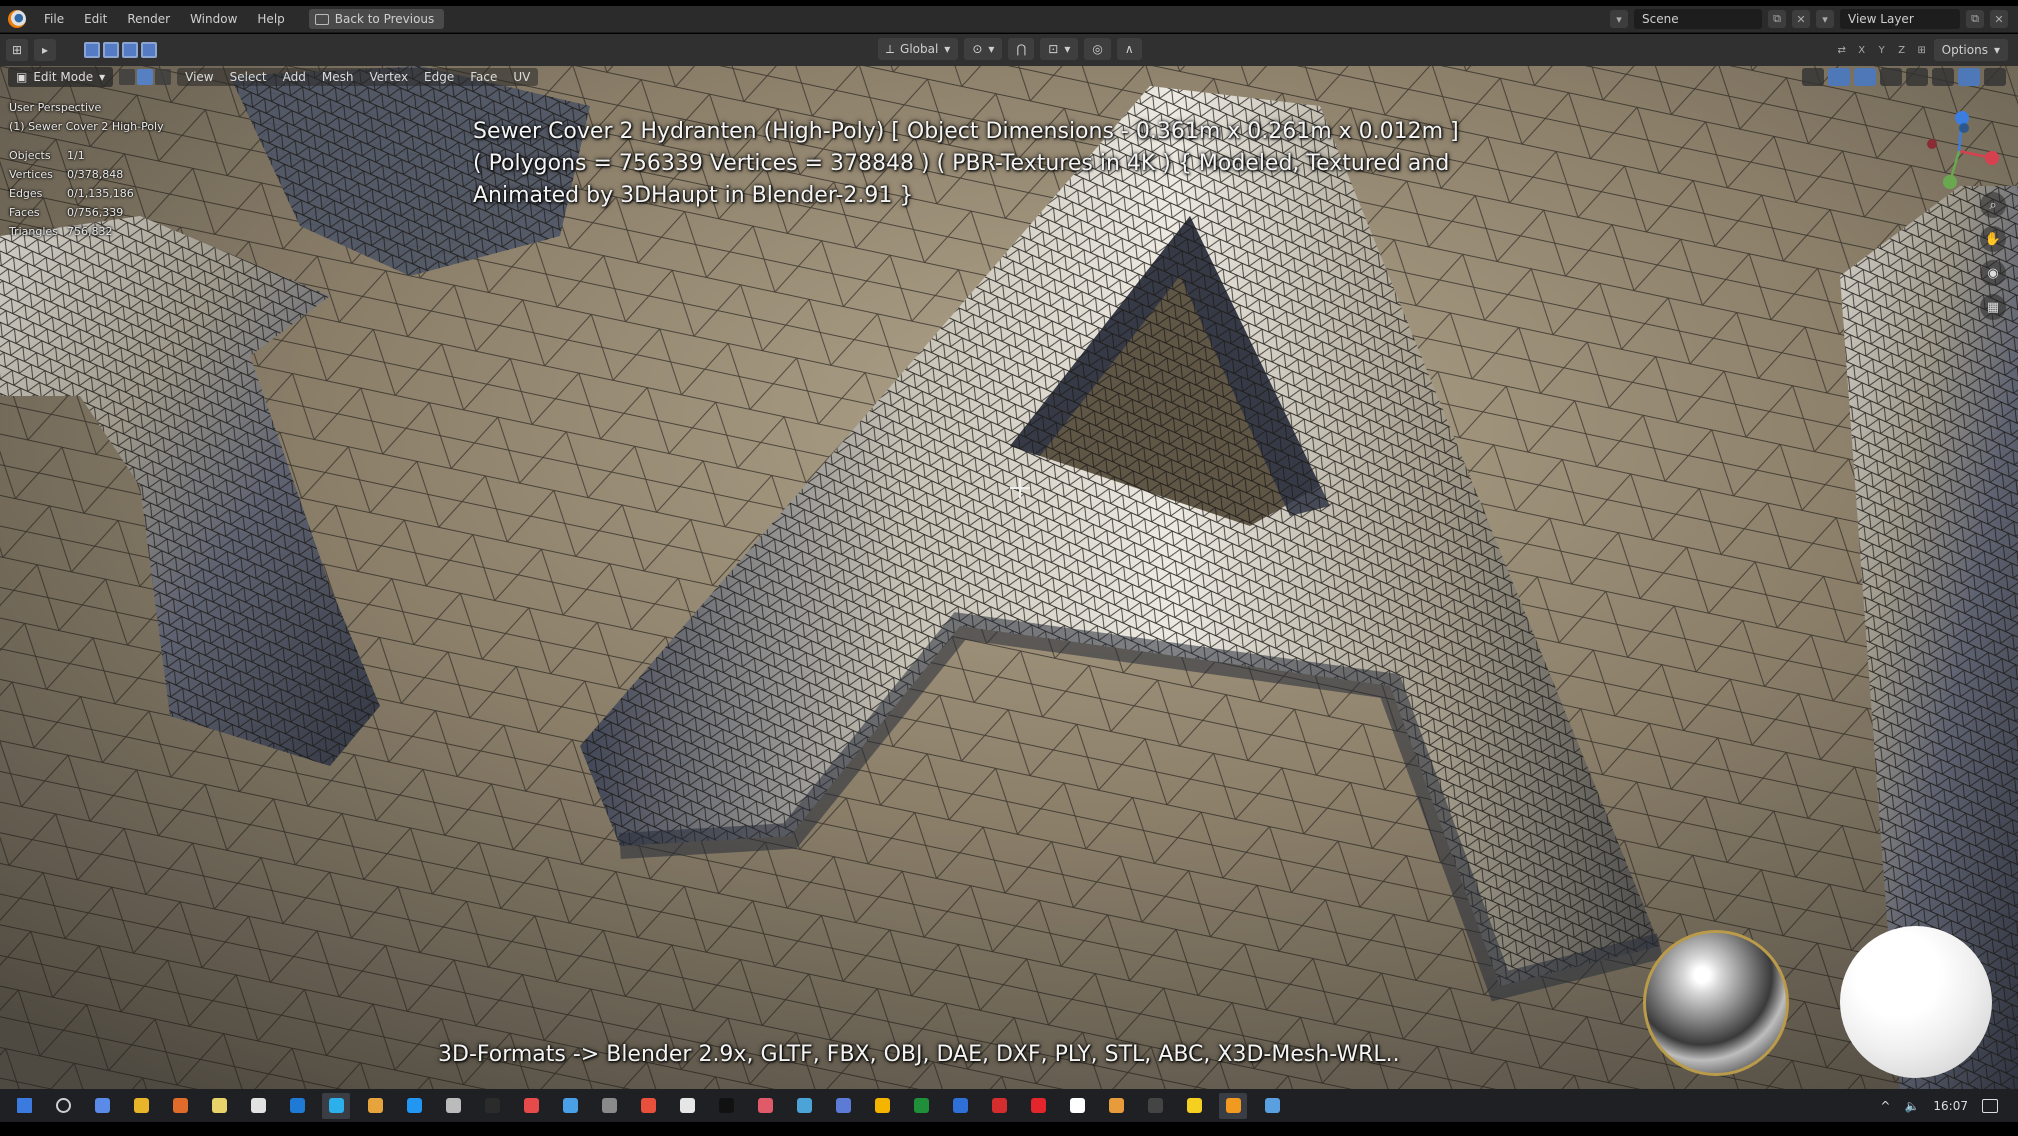 Image resolution: width=2018 pixels, height=1136 pixels. Describe the element at coordinates (1950, 1106) in the screenshot. I see `clock: 16:07` at that location.